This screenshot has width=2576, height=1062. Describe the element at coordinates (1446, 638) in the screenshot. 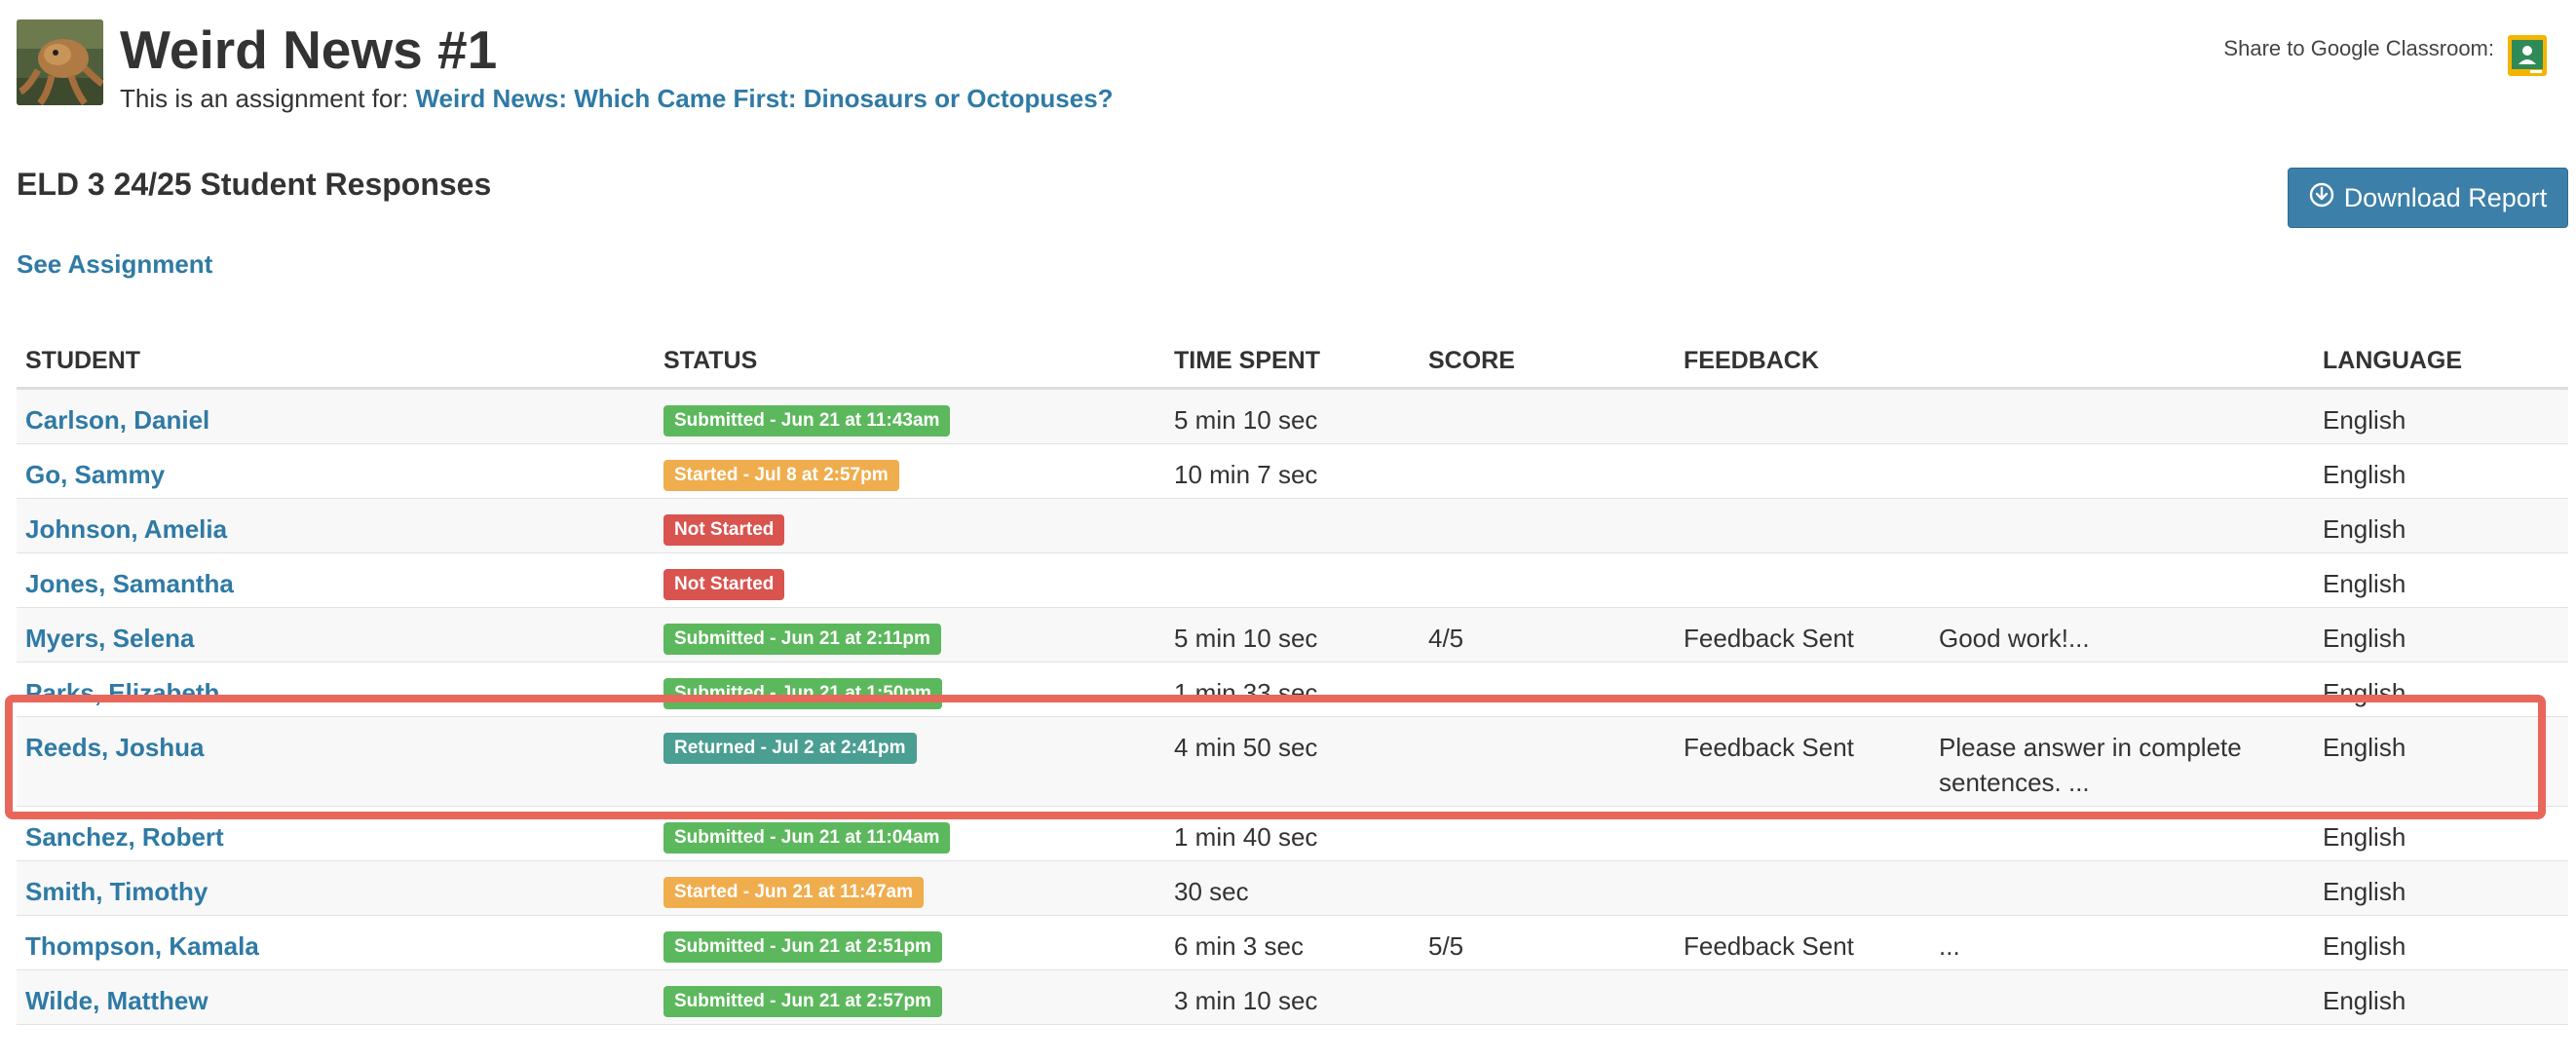

I see `score: 4/5` at that location.